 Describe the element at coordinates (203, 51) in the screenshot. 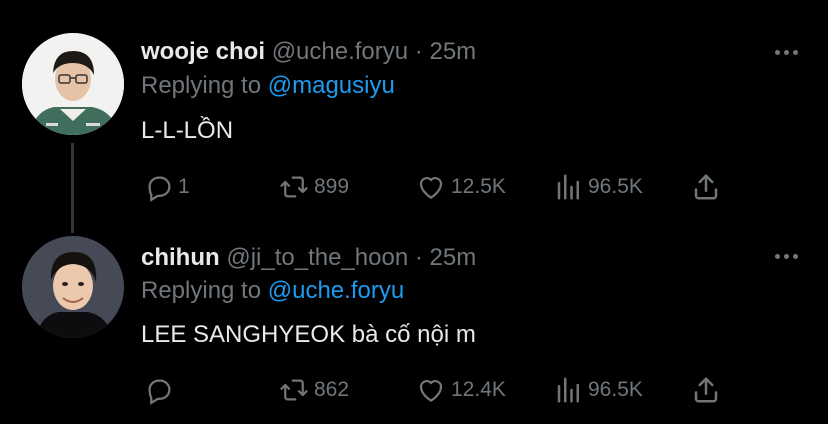

I see `display-name: wooje choi` at that location.